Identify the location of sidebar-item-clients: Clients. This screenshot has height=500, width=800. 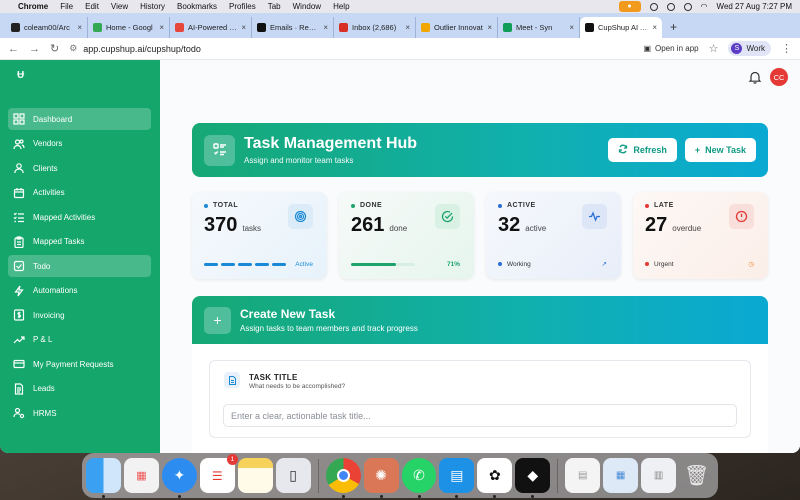
(79, 168).